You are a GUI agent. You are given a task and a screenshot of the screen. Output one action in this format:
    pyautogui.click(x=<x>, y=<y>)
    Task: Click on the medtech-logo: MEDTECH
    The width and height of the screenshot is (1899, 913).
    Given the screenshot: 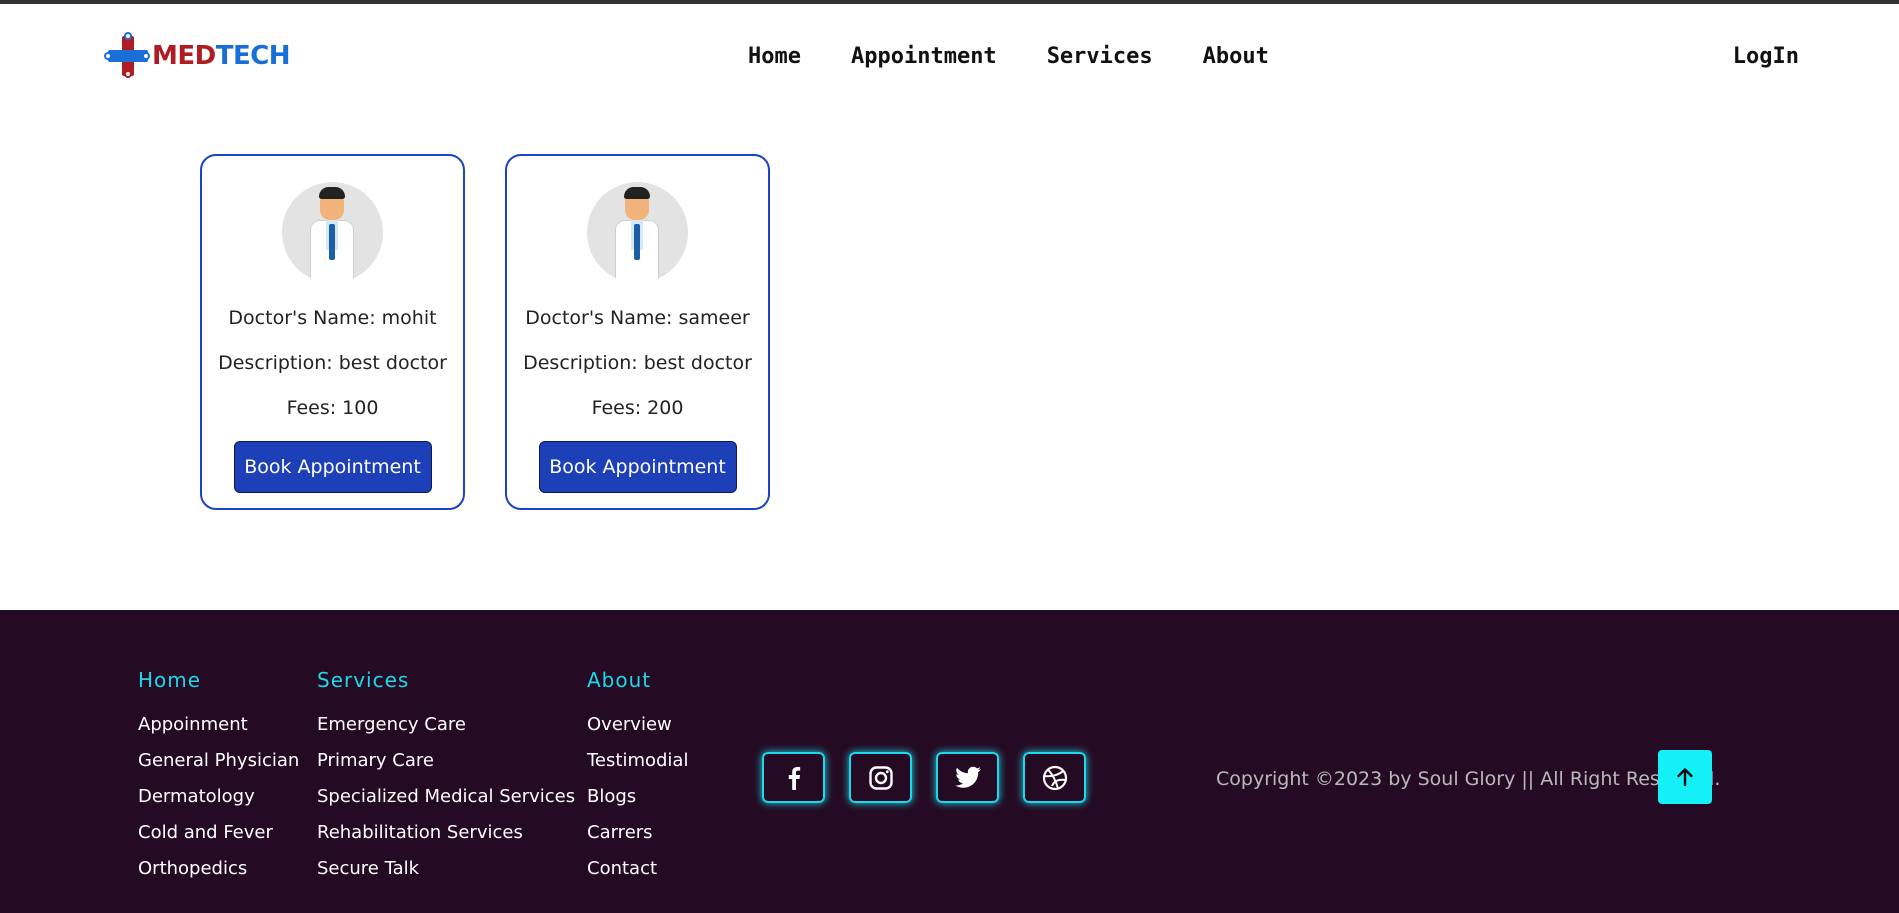 What is the action you would take?
    pyautogui.click(x=197, y=55)
    